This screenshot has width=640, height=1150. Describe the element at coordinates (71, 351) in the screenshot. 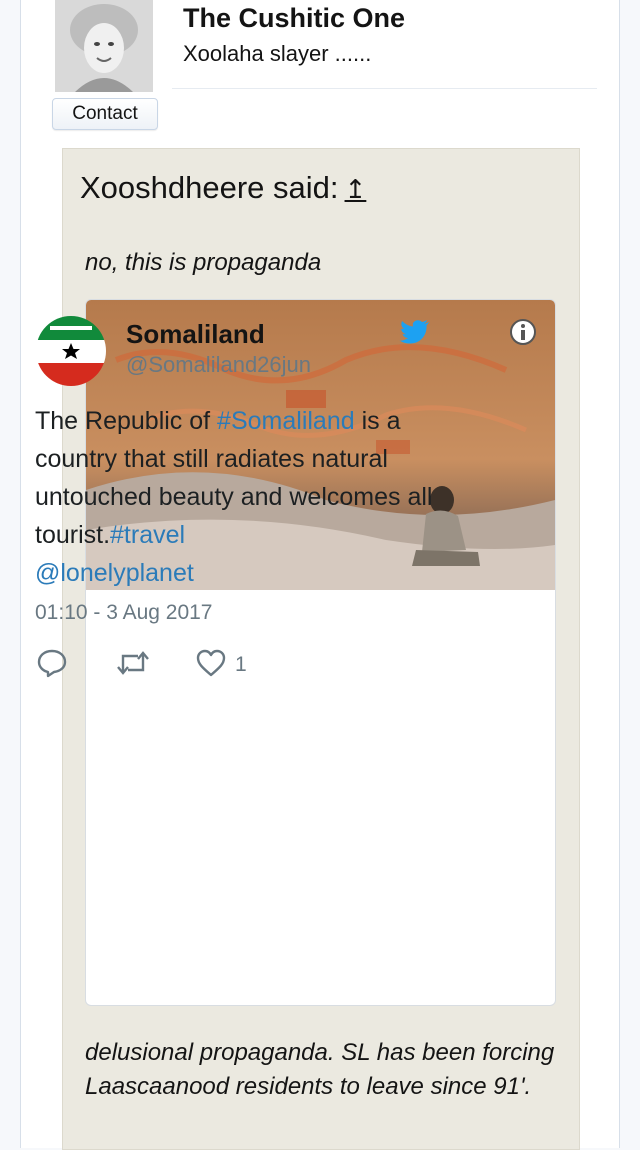

I see `somaliland-flag-avatar` at that location.